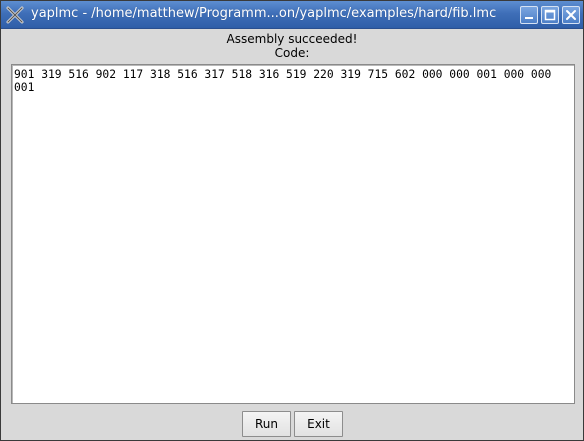 The width and height of the screenshot is (584, 441). Describe the element at coordinates (292, 39) in the screenshot. I see `status-message: Assembly succeeded!` at that location.